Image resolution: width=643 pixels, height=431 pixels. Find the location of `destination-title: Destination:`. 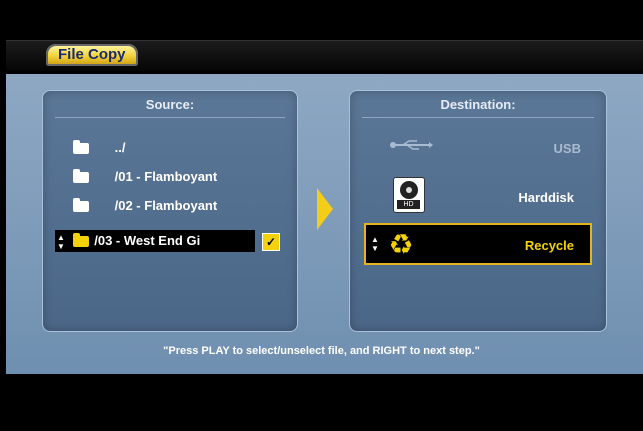

destination-title: Destination: is located at coordinates (478, 104).